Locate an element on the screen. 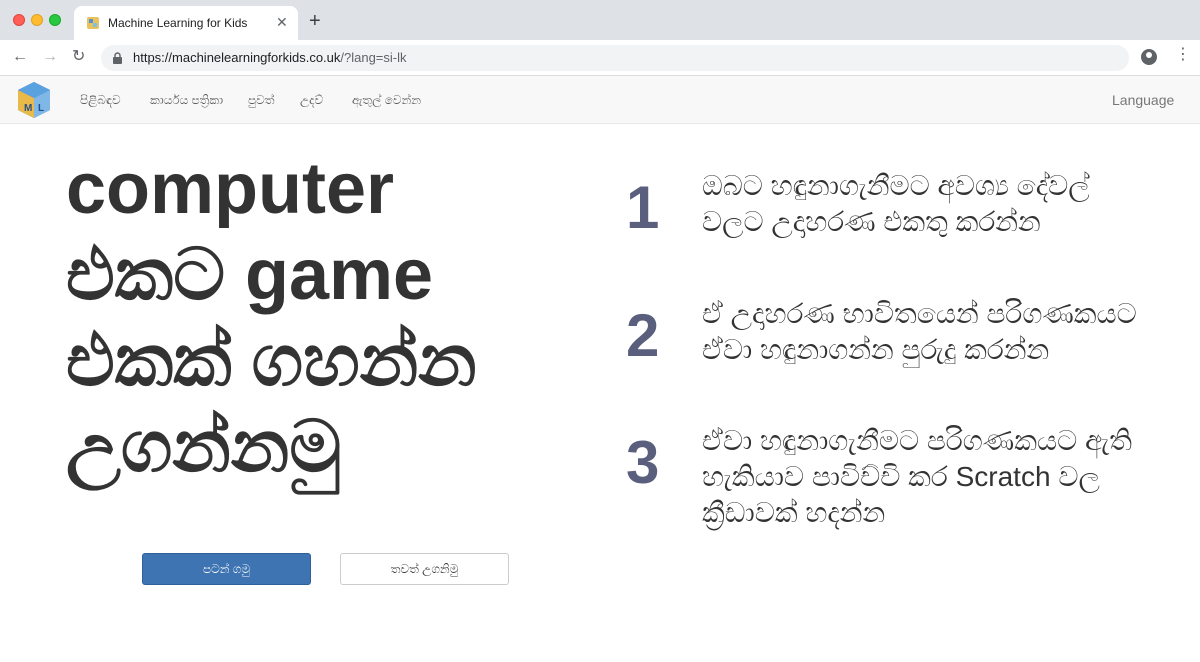  minimize-window-button is located at coordinates (37, 20).